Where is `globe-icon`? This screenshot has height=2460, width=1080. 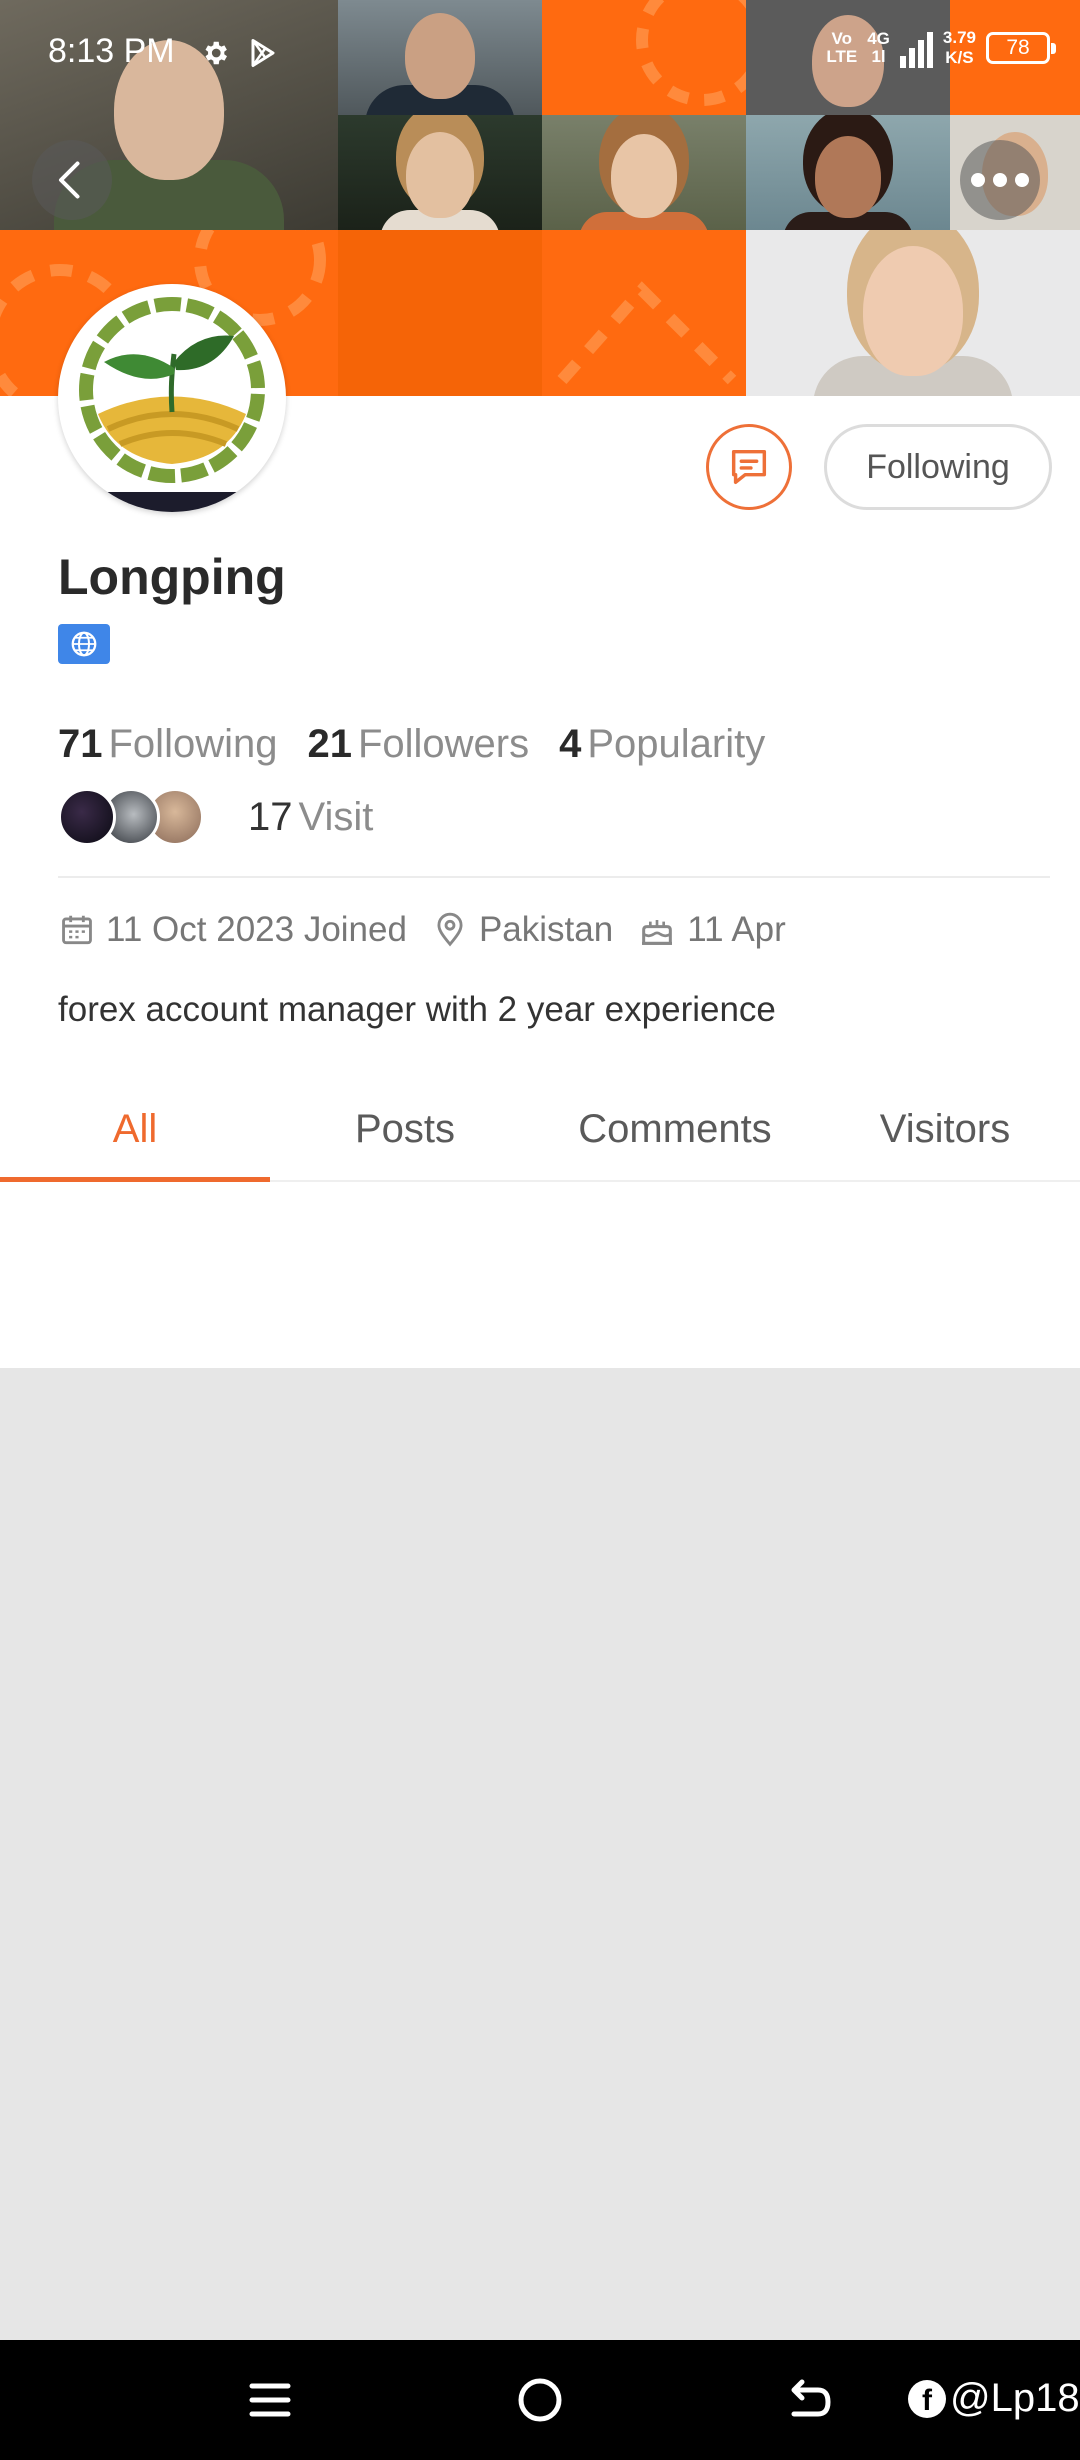 globe-icon is located at coordinates (84, 644).